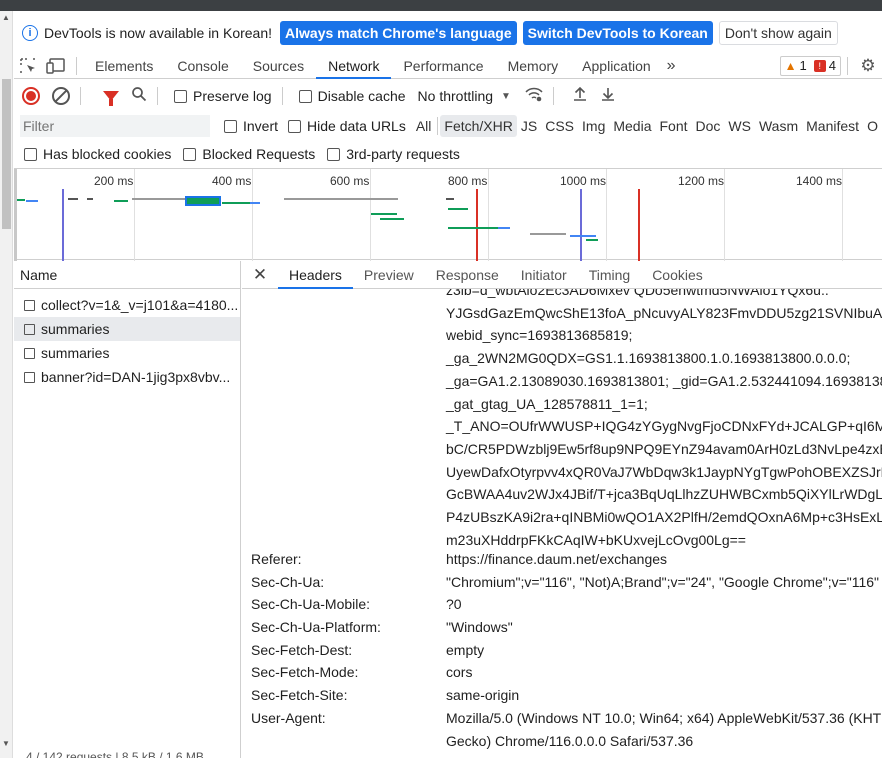  I want to click on tab-application: Application, so click(616, 66).